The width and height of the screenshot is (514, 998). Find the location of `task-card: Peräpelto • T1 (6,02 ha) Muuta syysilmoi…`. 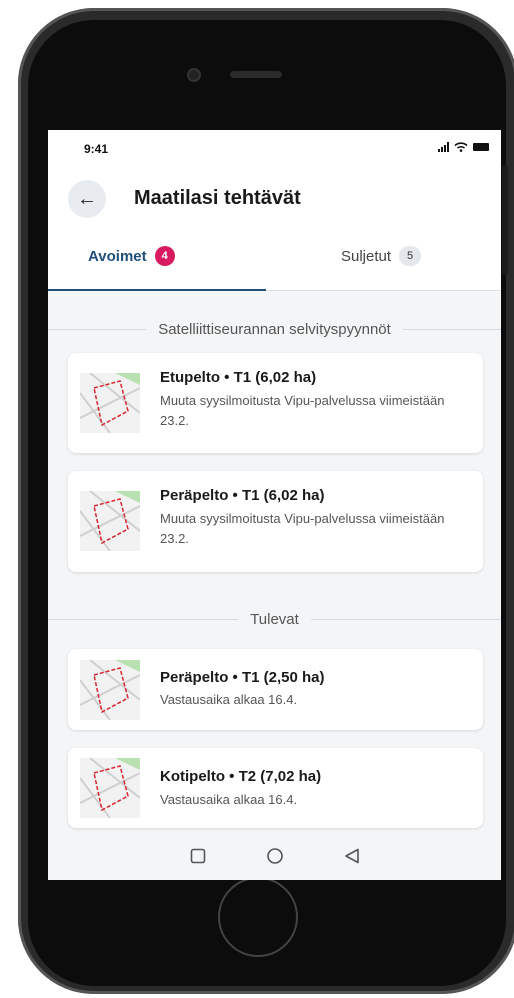

task-card: Peräpelto • T1 (6,02 ha) Muuta syysilmoi… is located at coordinates (275, 521).